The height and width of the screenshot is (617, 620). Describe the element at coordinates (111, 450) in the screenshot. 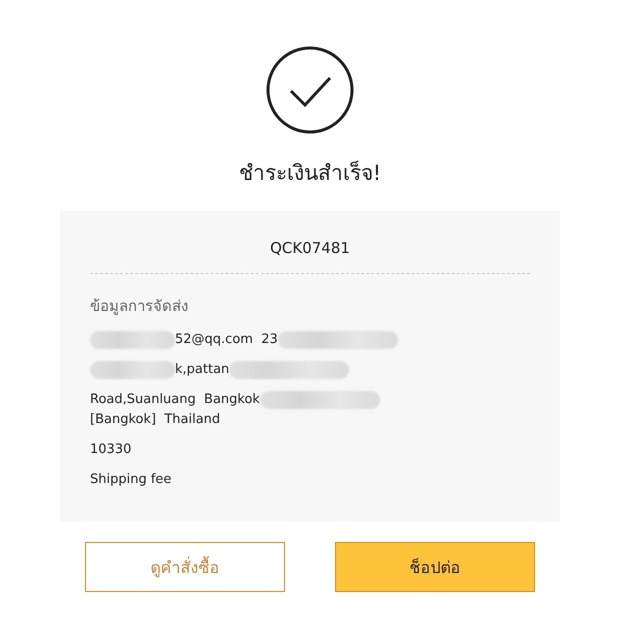

I see `address-text: 10330` at that location.